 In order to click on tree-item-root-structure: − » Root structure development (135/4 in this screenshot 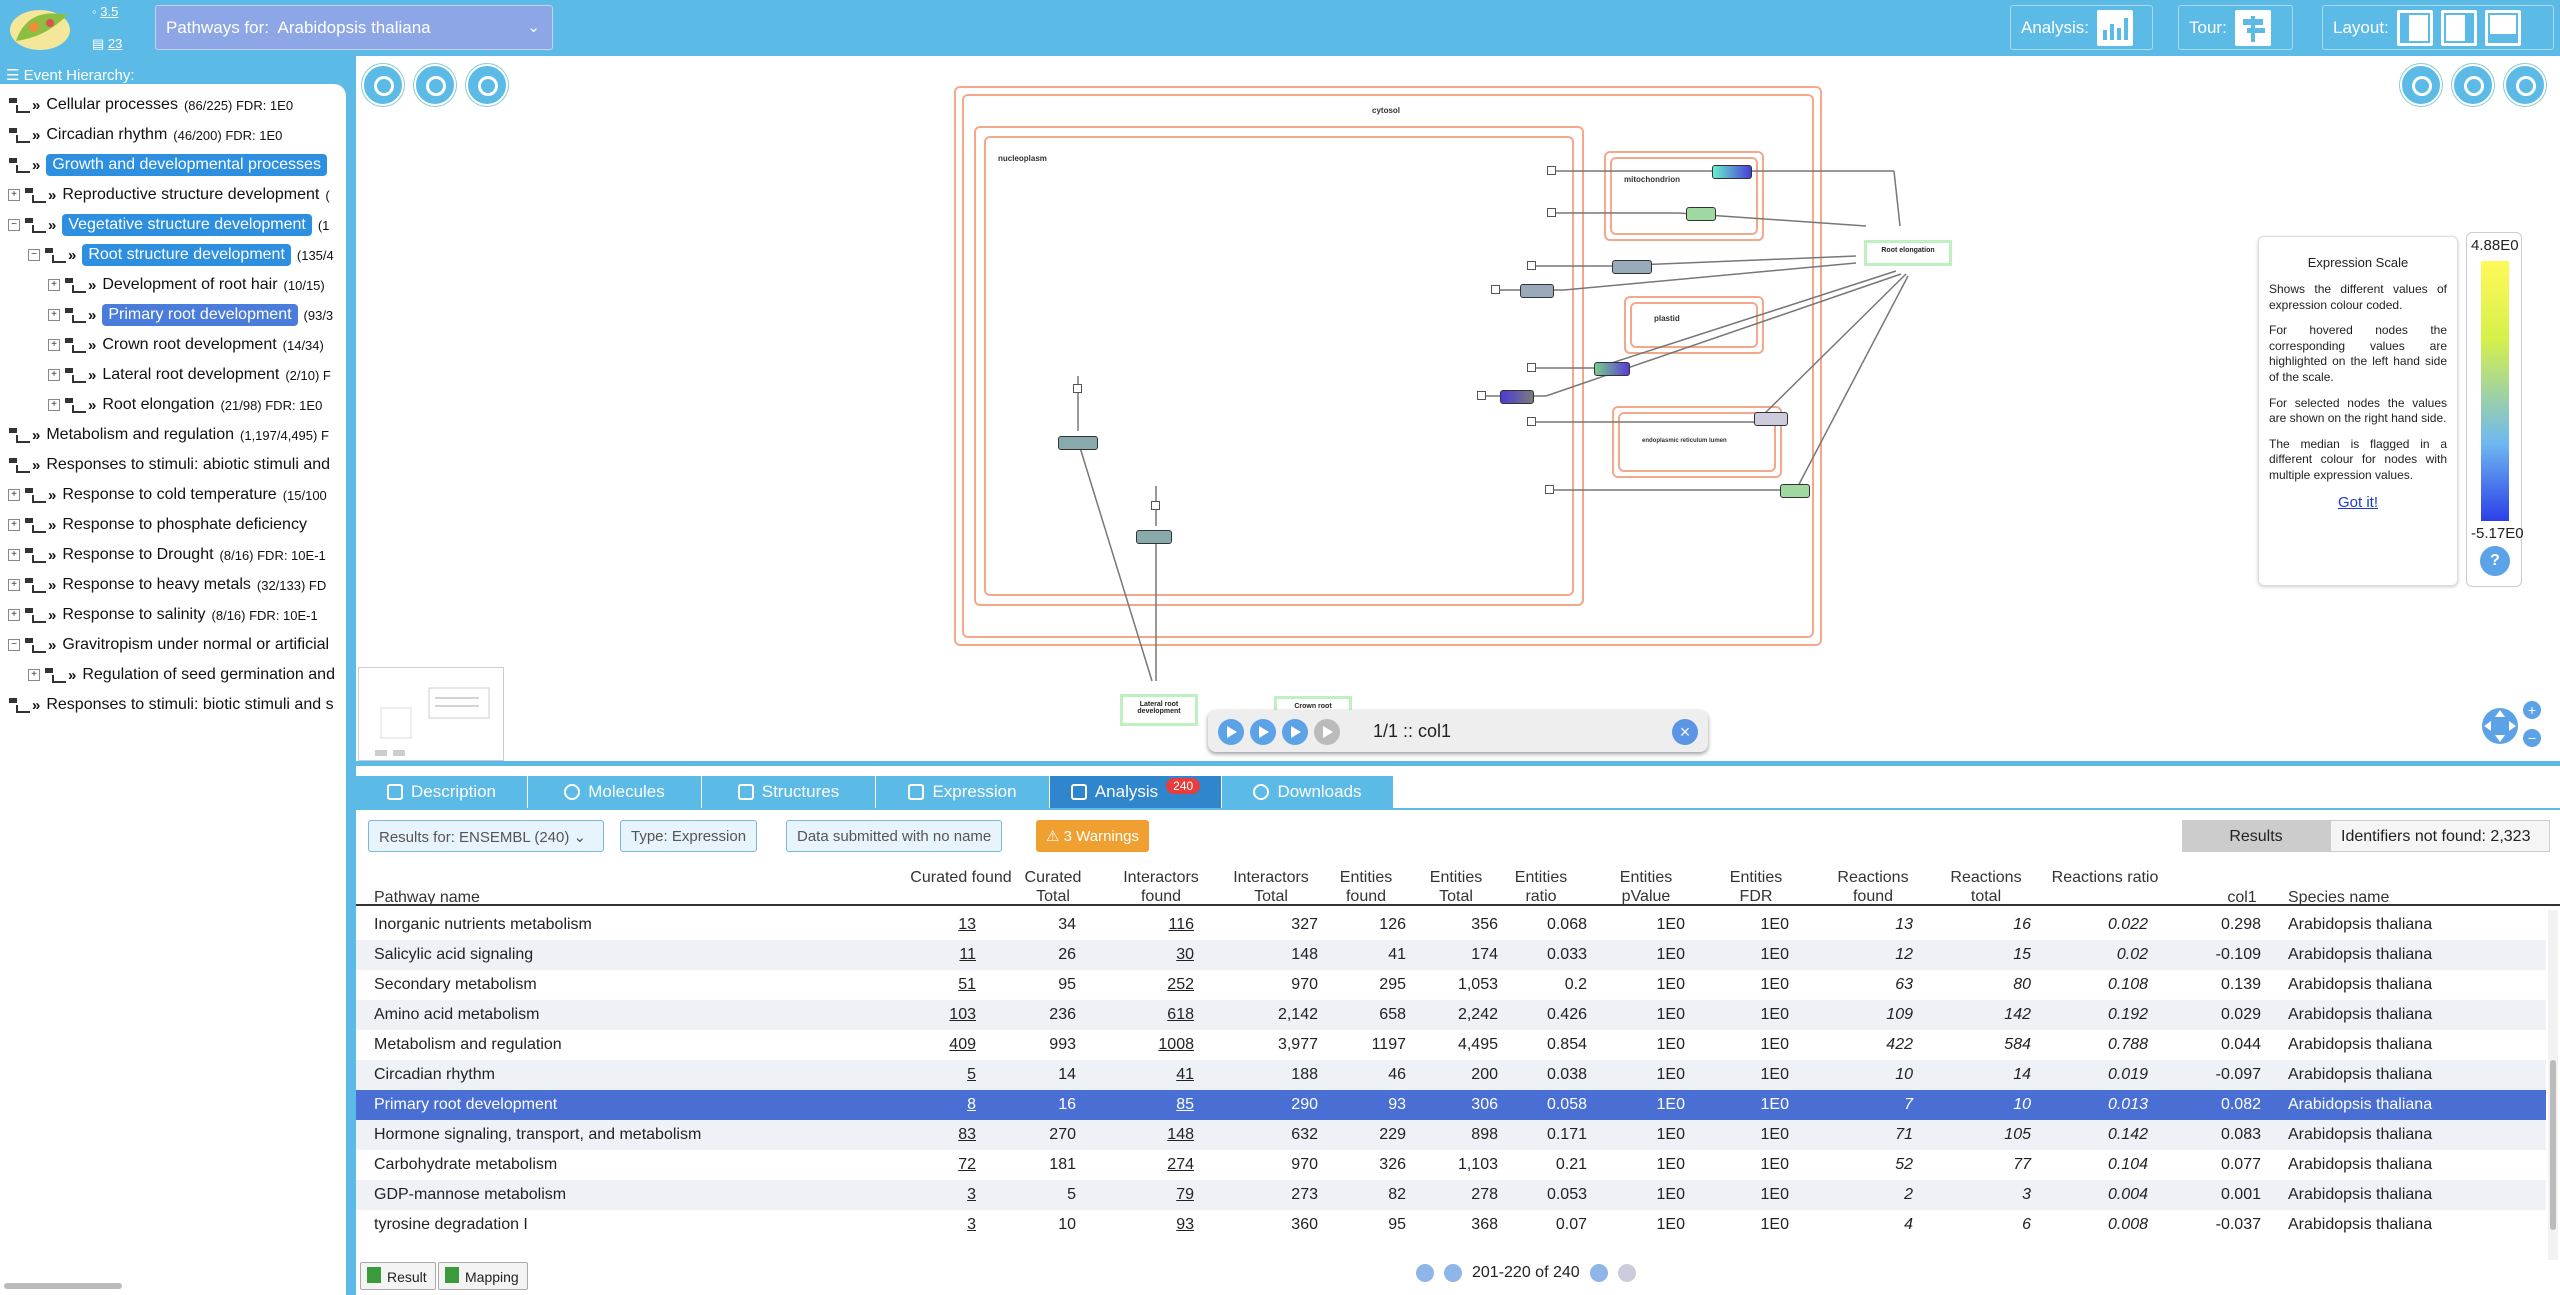, I will do `click(181, 255)`.